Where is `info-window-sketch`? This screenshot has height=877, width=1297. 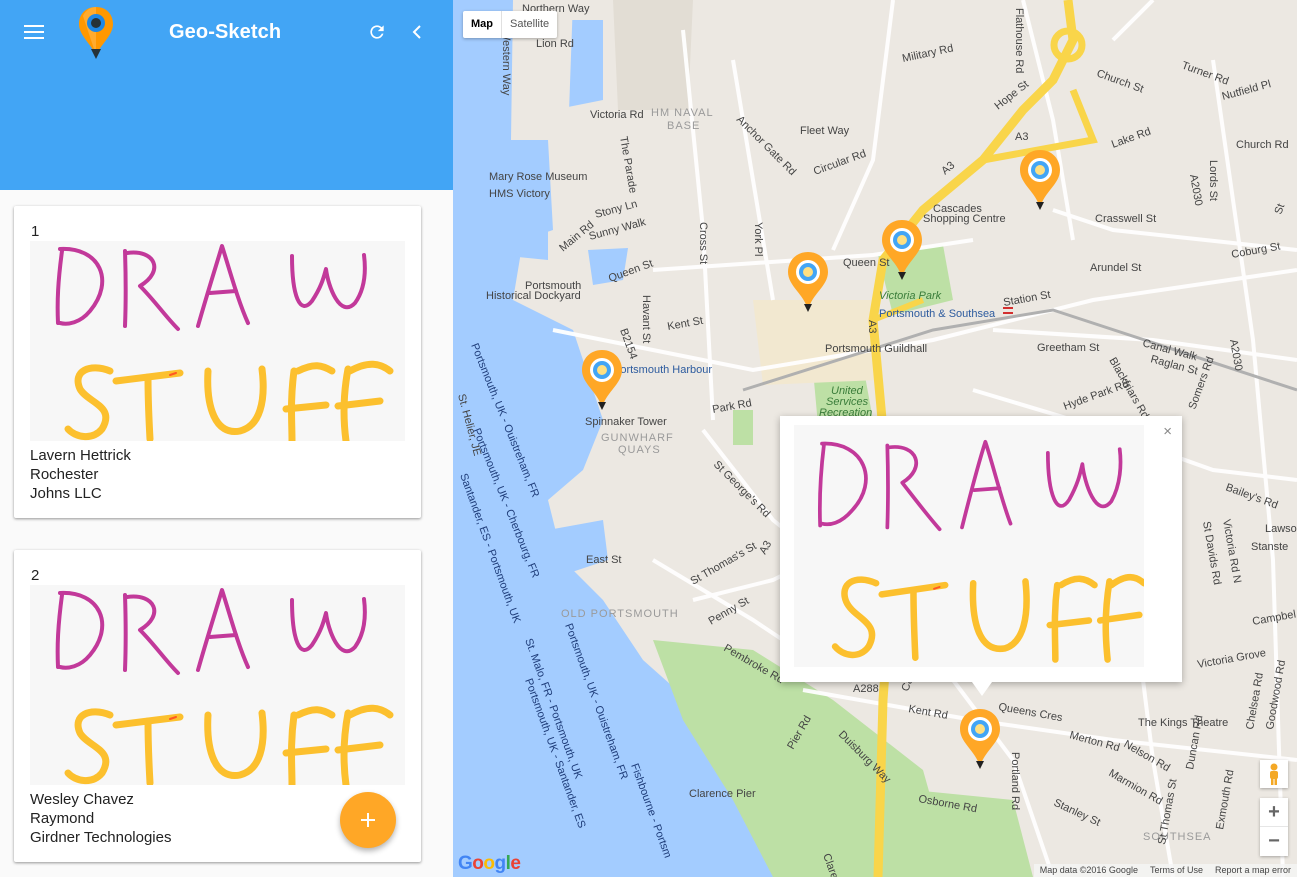 info-window-sketch is located at coordinates (969, 546).